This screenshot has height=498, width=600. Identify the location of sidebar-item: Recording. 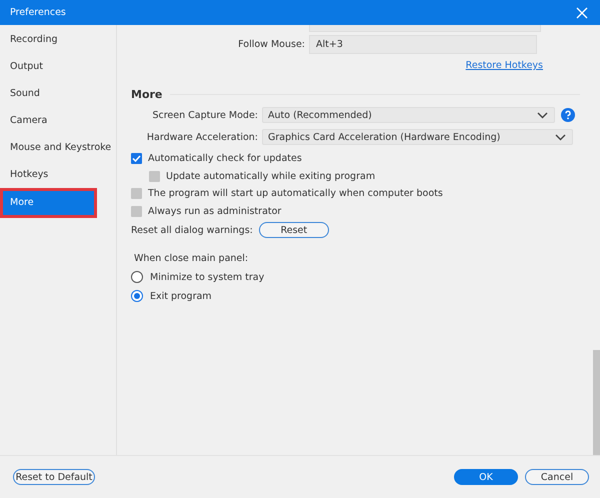
(58, 39).